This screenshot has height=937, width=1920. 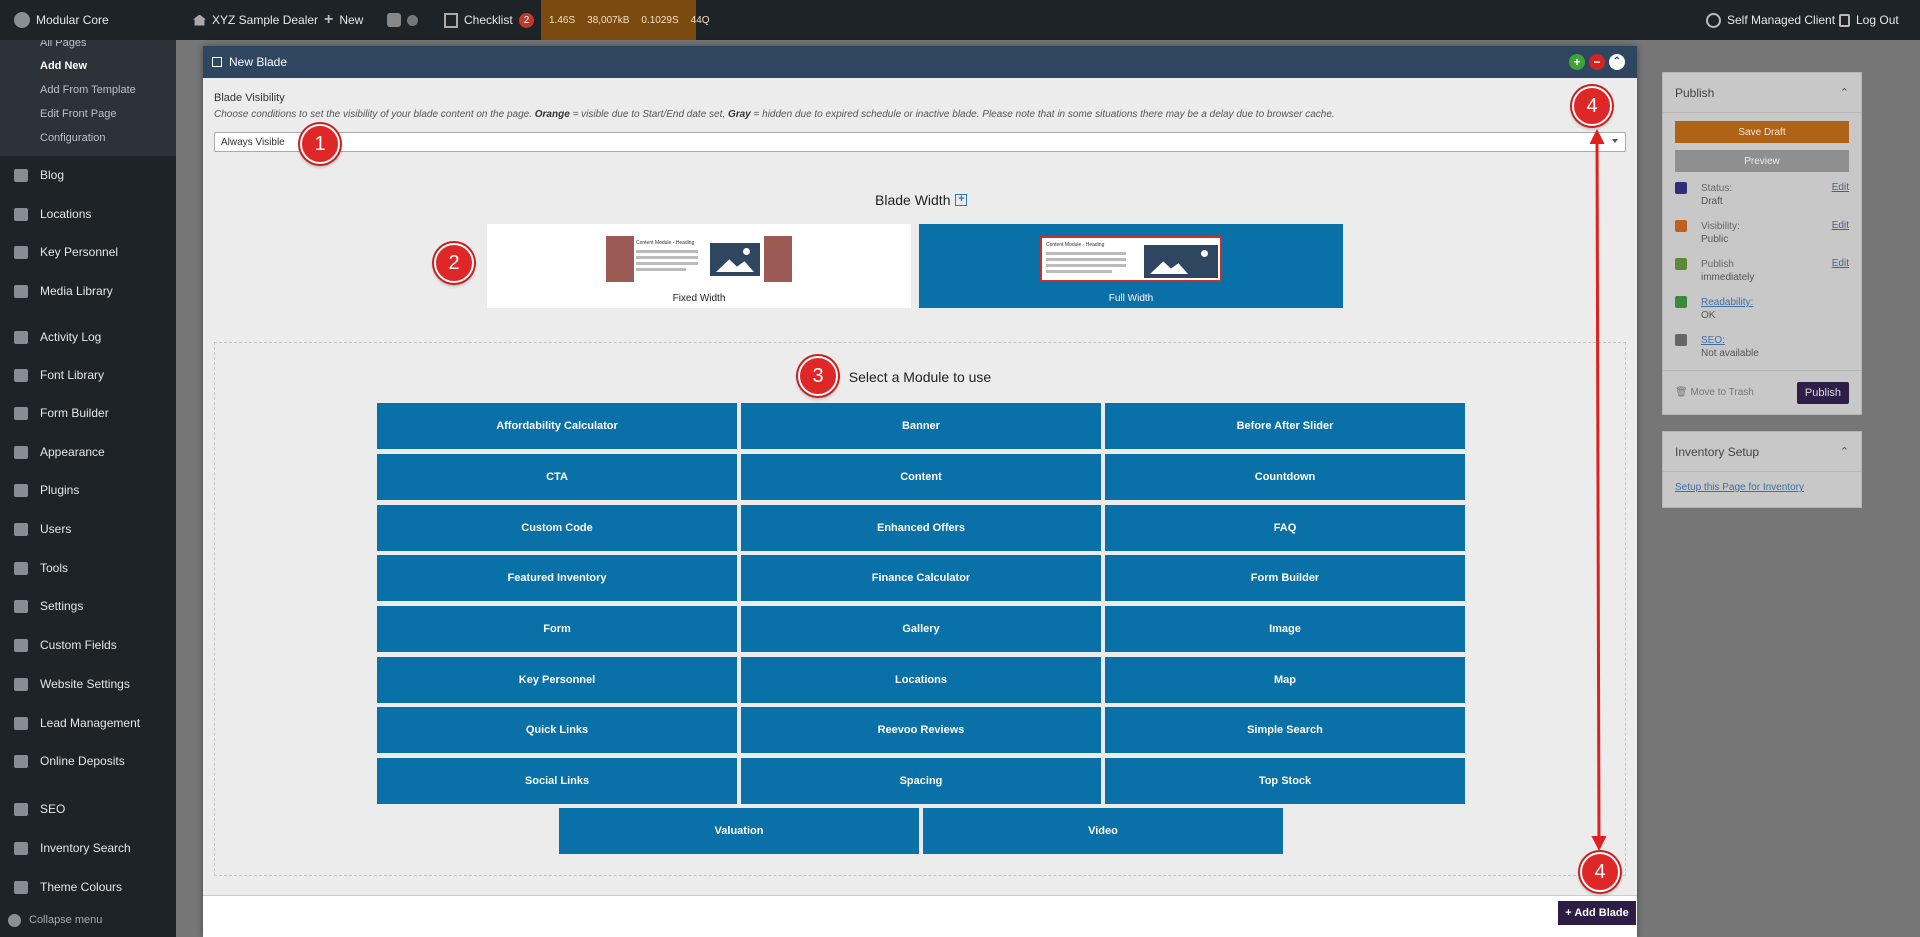 I want to click on sidebar-item-key-personnel: Key Personnel, so click(x=88, y=252).